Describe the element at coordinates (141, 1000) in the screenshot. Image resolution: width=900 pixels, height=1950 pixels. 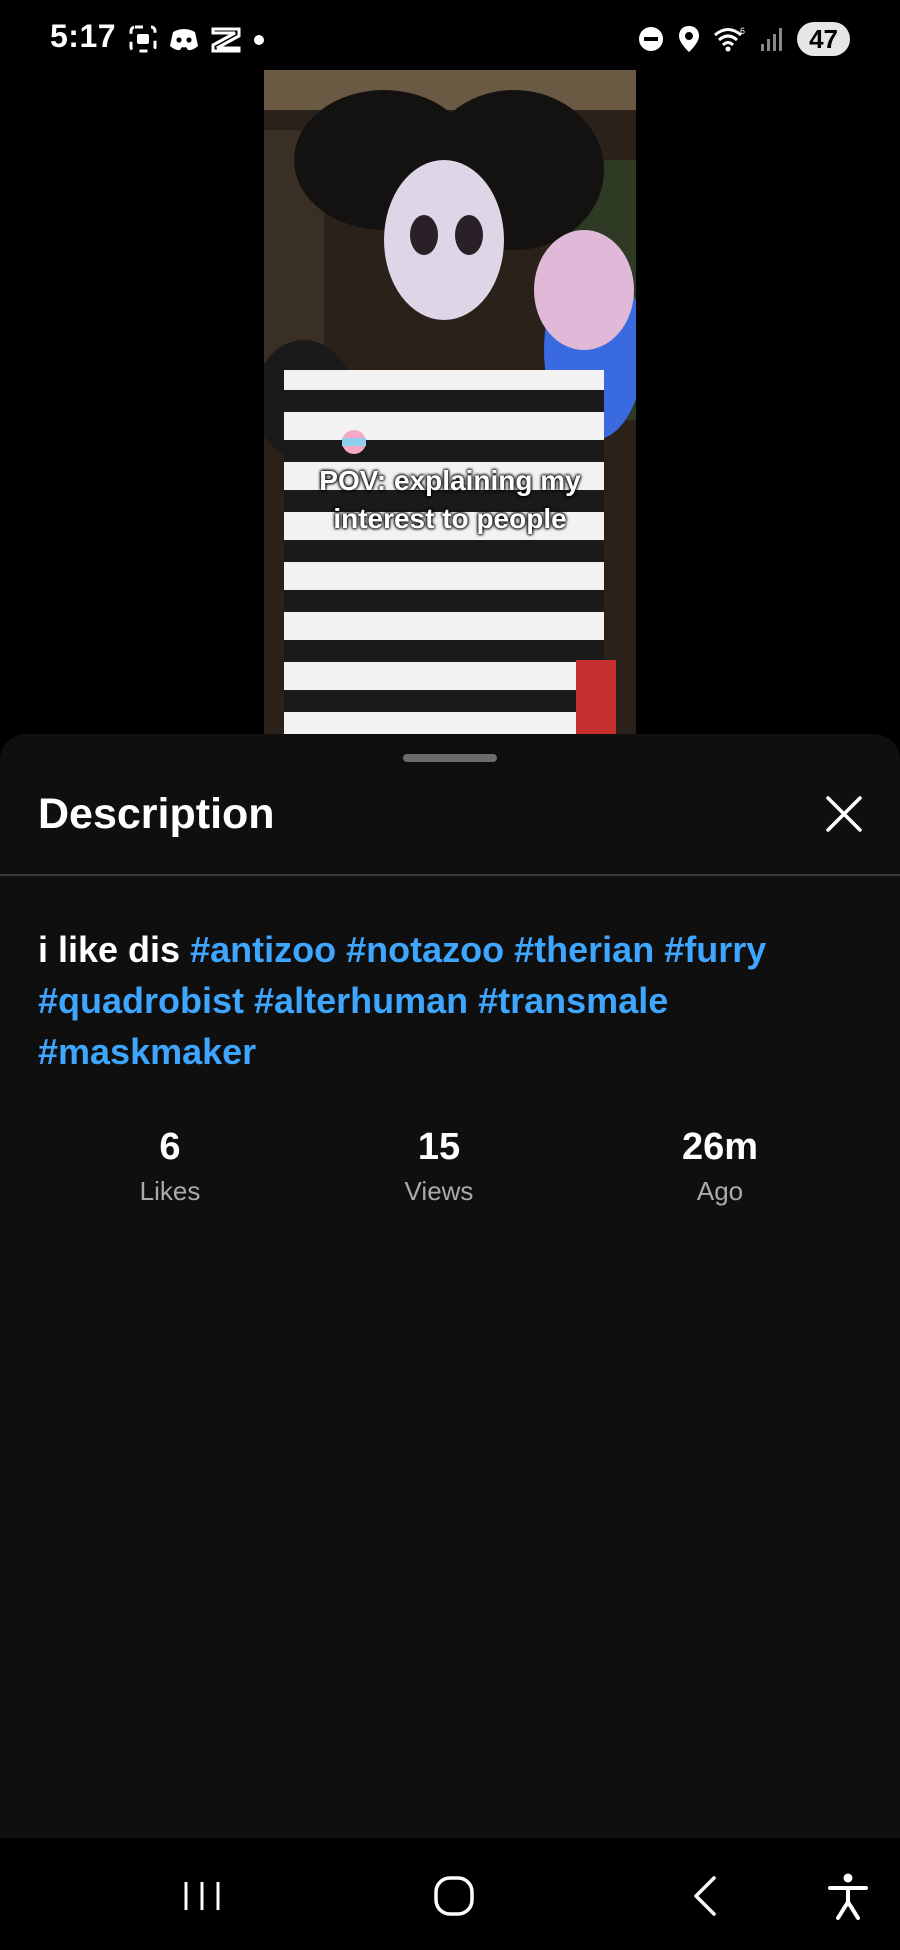
I see `hashtag-link: #quadrobist` at that location.